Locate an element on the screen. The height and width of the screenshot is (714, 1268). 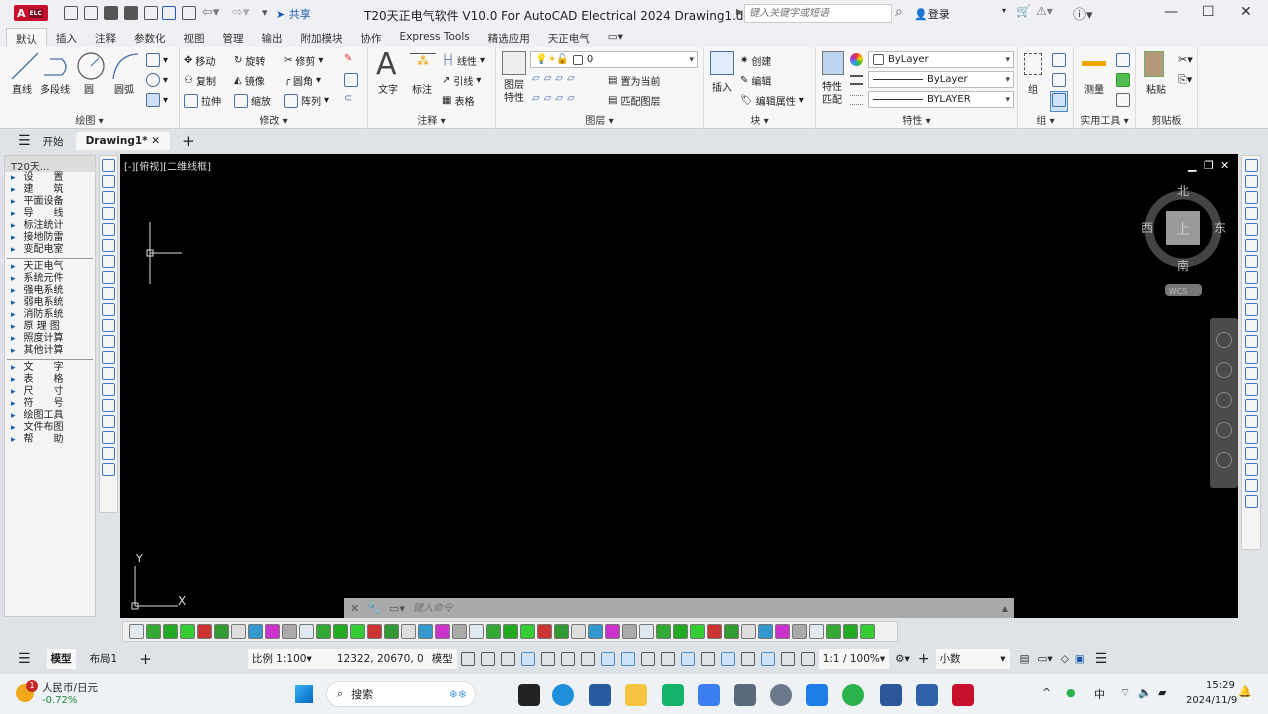
battery-icon: ▰ is located at coordinates (1162, 692).